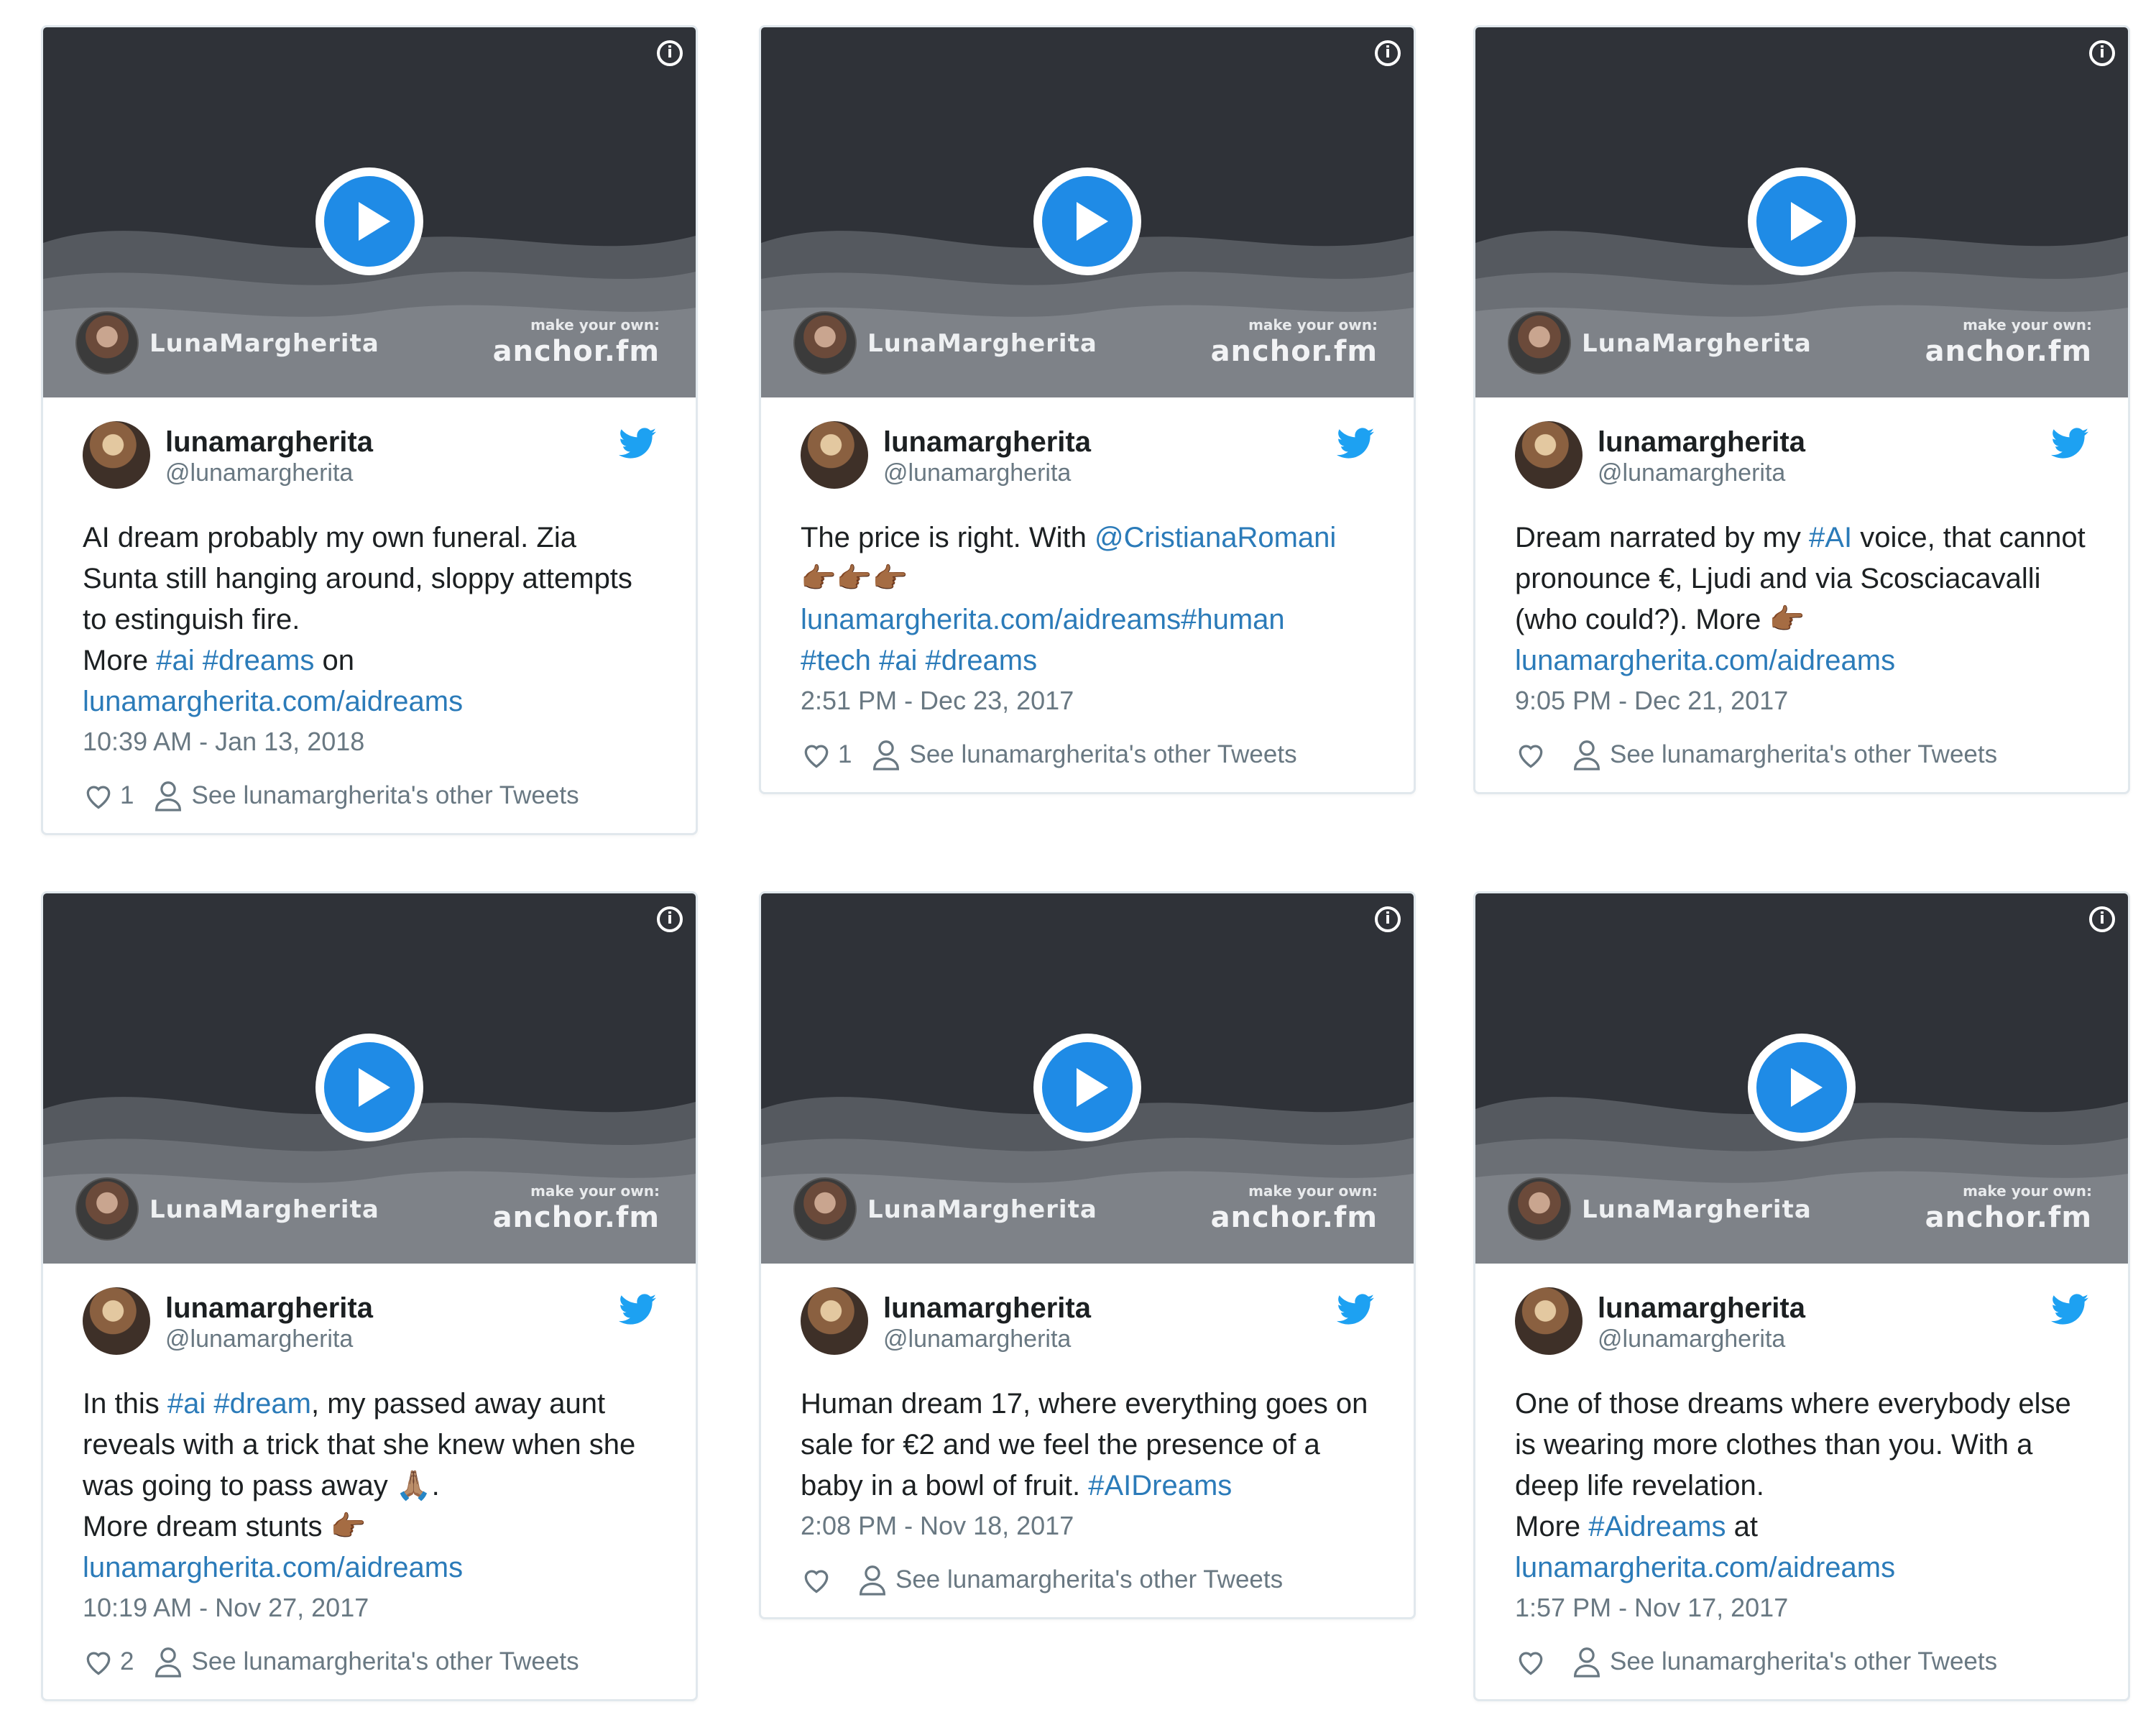  I want to click on tweet-date: 9:05 PM - Dec 21, 2017, so click(1801, 701).